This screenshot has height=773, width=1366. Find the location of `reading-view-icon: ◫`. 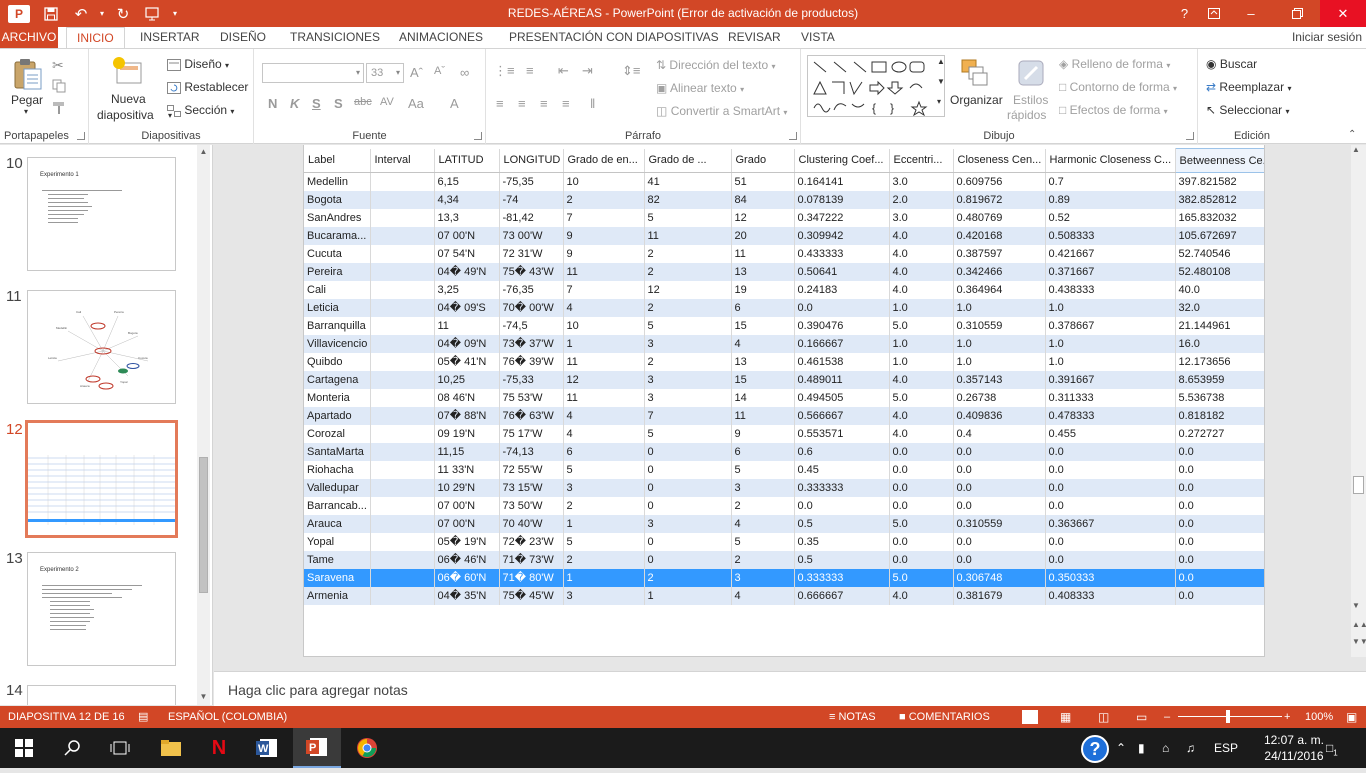

reading-view-icon: ◫ is located at coordinates (1103, 717).